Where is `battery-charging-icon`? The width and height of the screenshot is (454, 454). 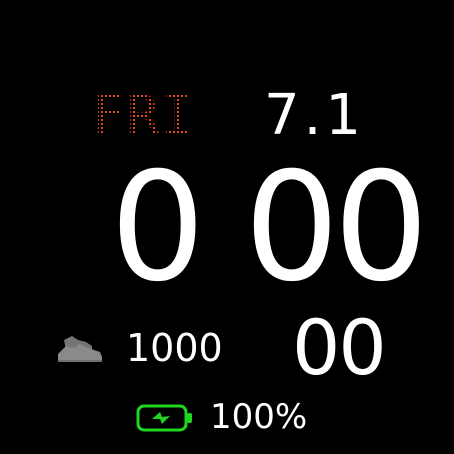
battery-charging-icon is located at coordinates (164, 418).